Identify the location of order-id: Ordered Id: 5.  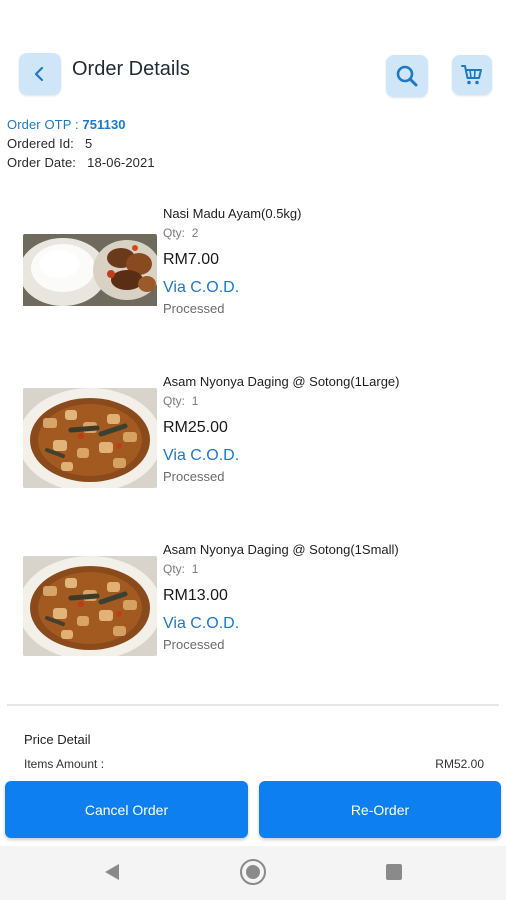
(49, 143).